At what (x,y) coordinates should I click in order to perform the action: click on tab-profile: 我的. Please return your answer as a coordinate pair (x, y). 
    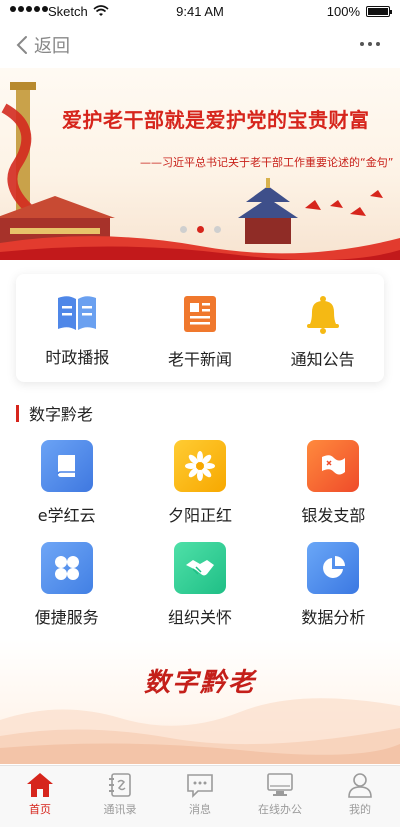
    Looking at the image, I should click on (360, 796).